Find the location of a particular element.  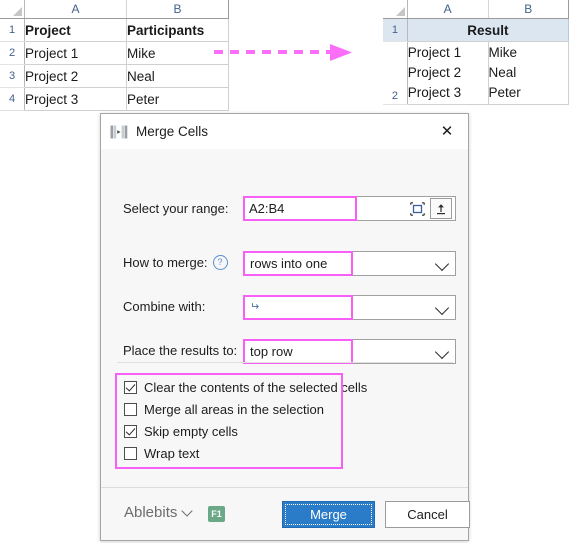

source-cell-a4: Project 3 is located at coordinates (75, 99).